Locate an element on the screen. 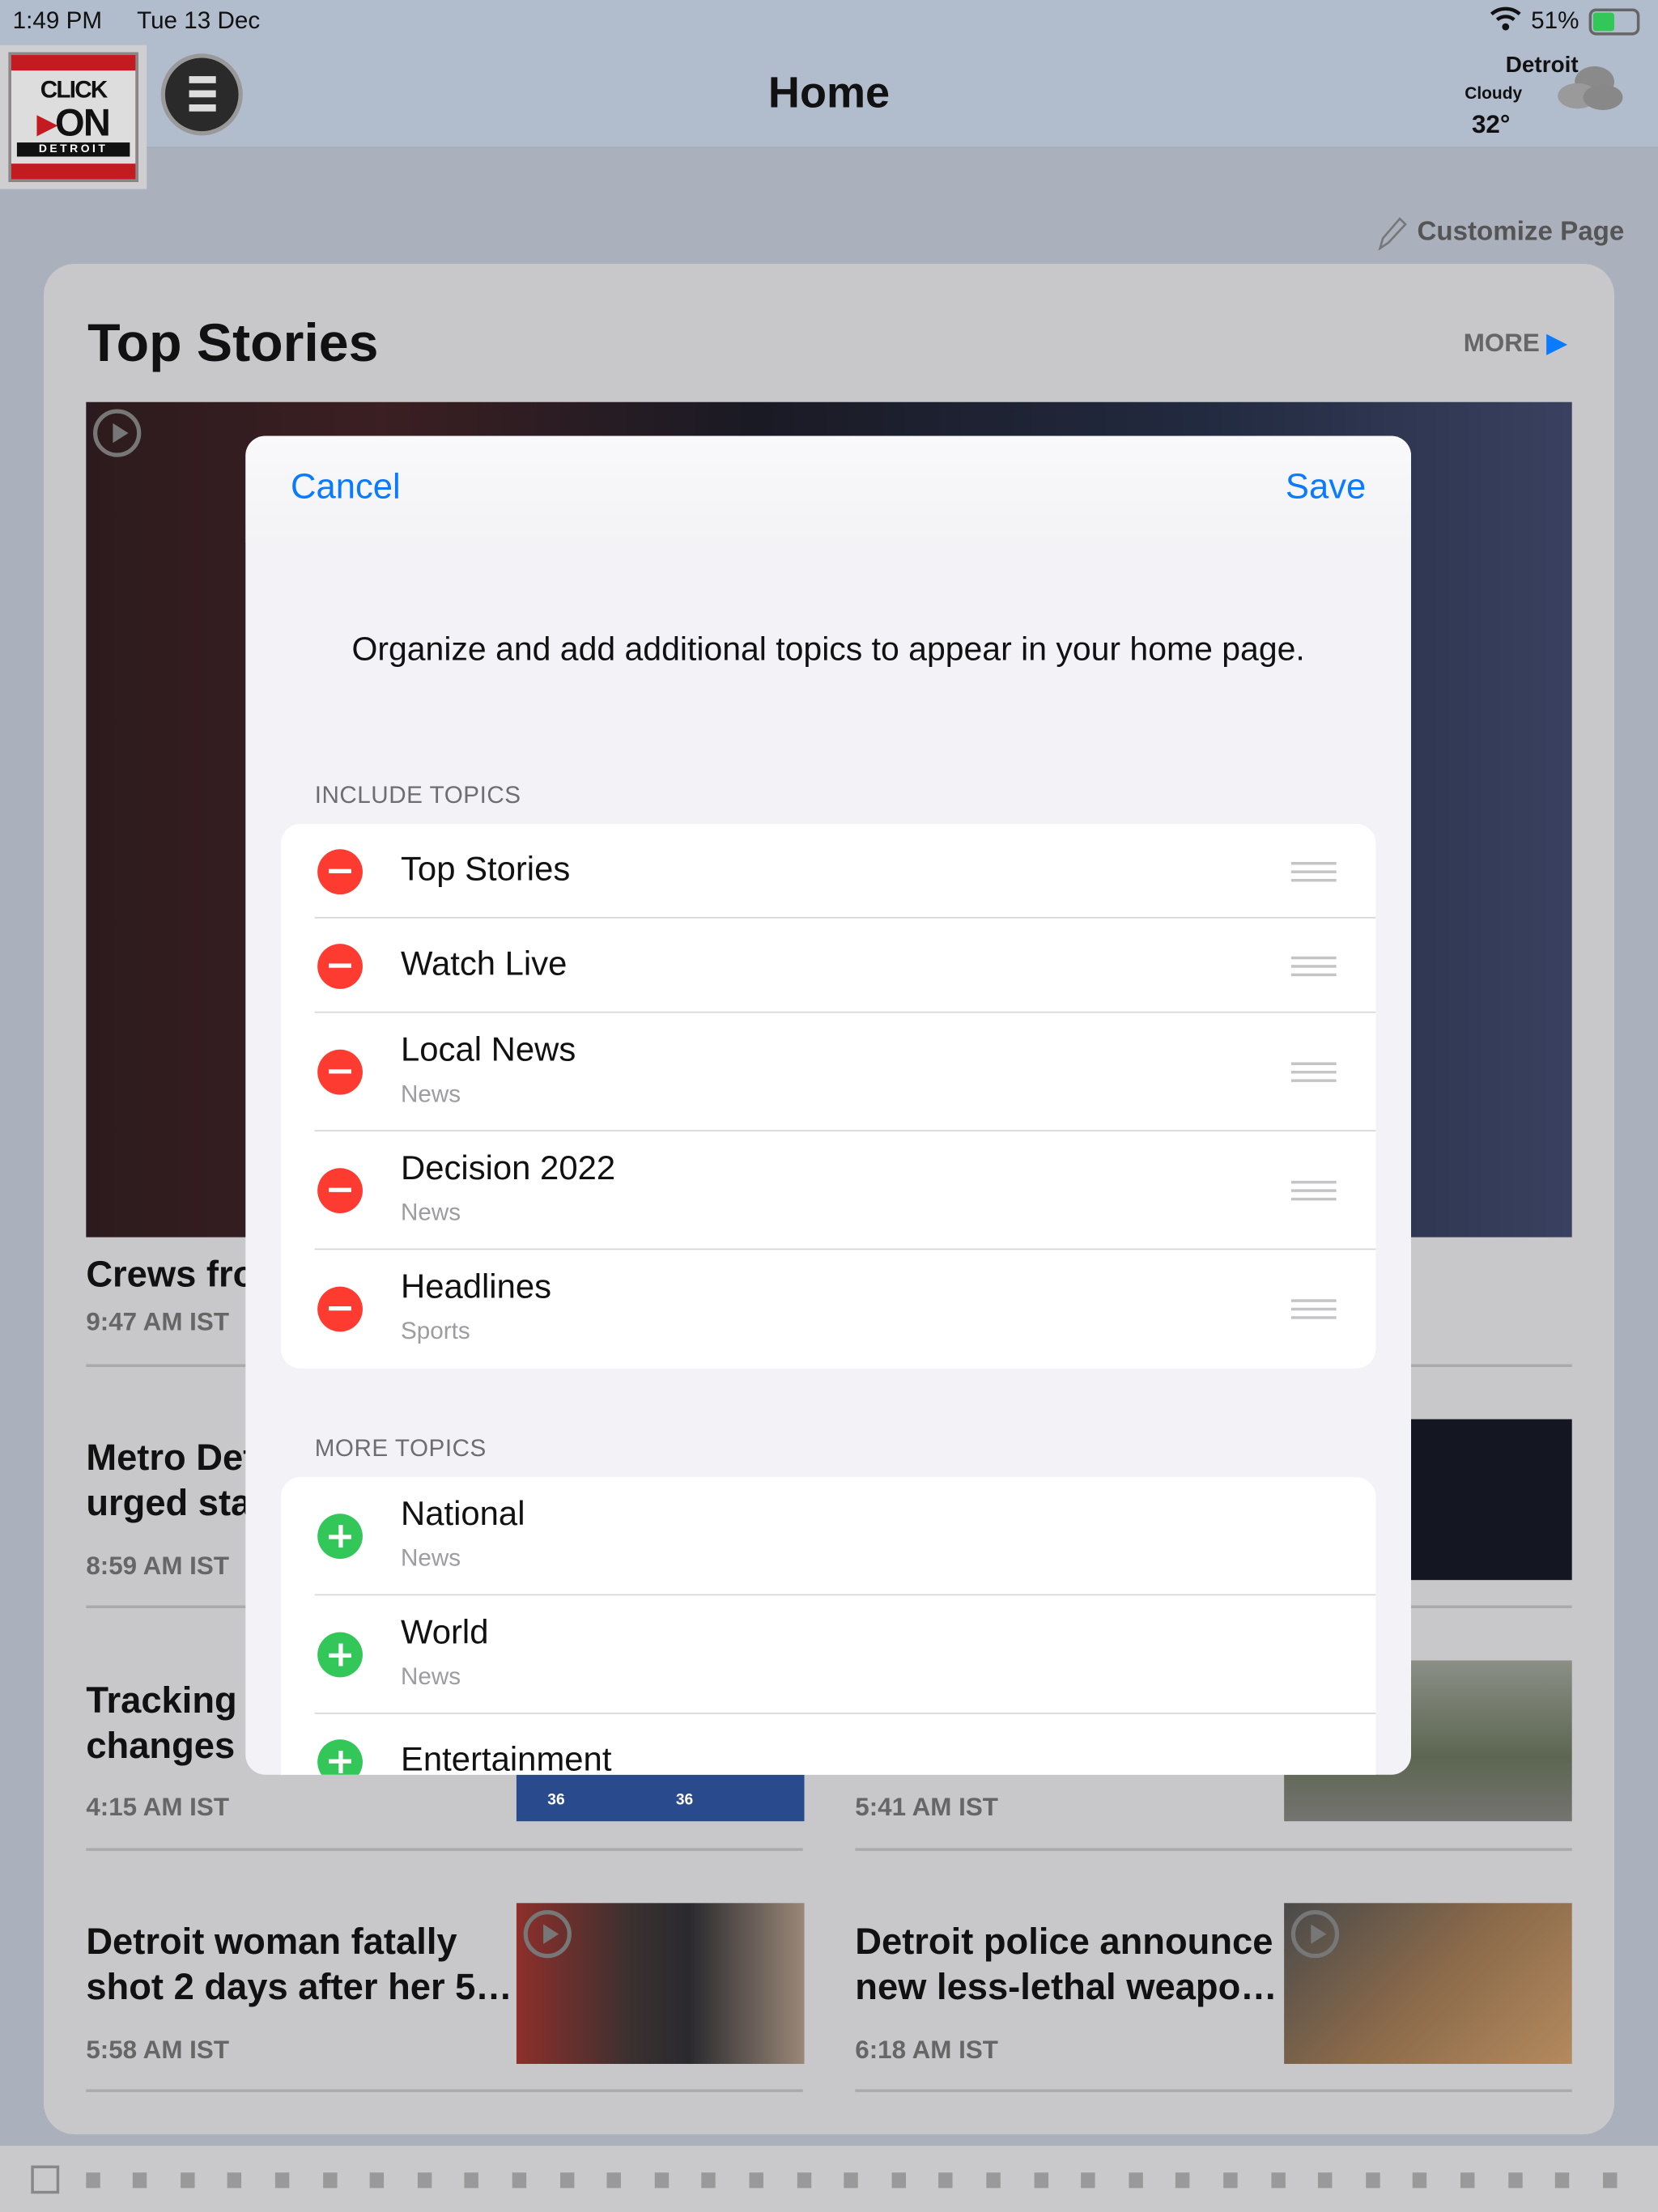 The image size is (1658, 2212). include-topics-header: INCLUDE TOPICS is located at coordinates (417, 795).